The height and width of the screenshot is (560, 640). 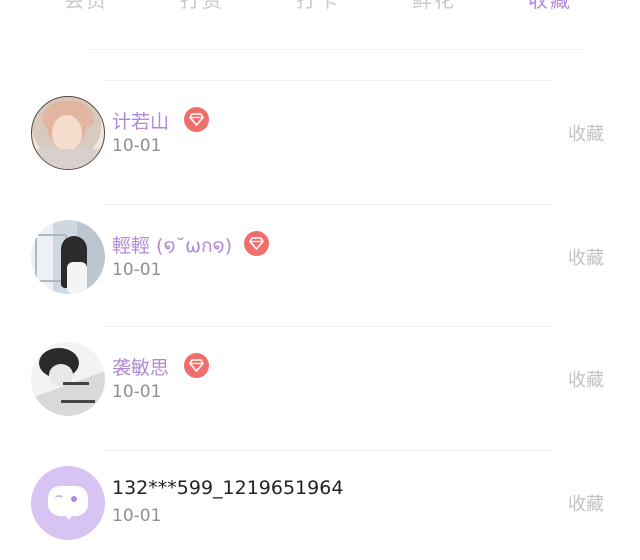 What do you see at coordinates (68, 503) in the screenshot?
I see `default-avatar` at bounding box center [68, 503].